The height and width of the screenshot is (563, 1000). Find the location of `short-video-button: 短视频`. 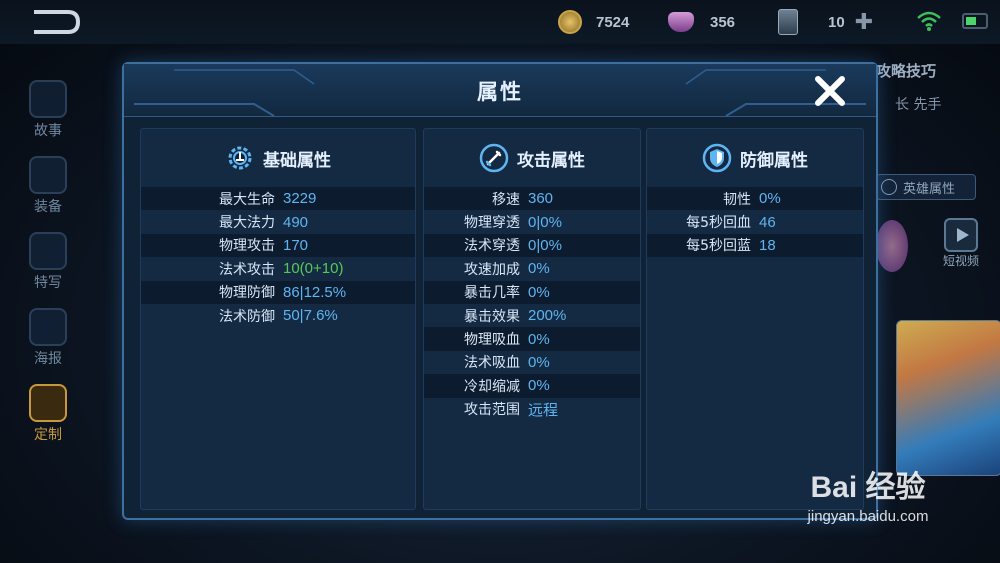

short-video-button: 短视频 is located at coordinates (961, 243).